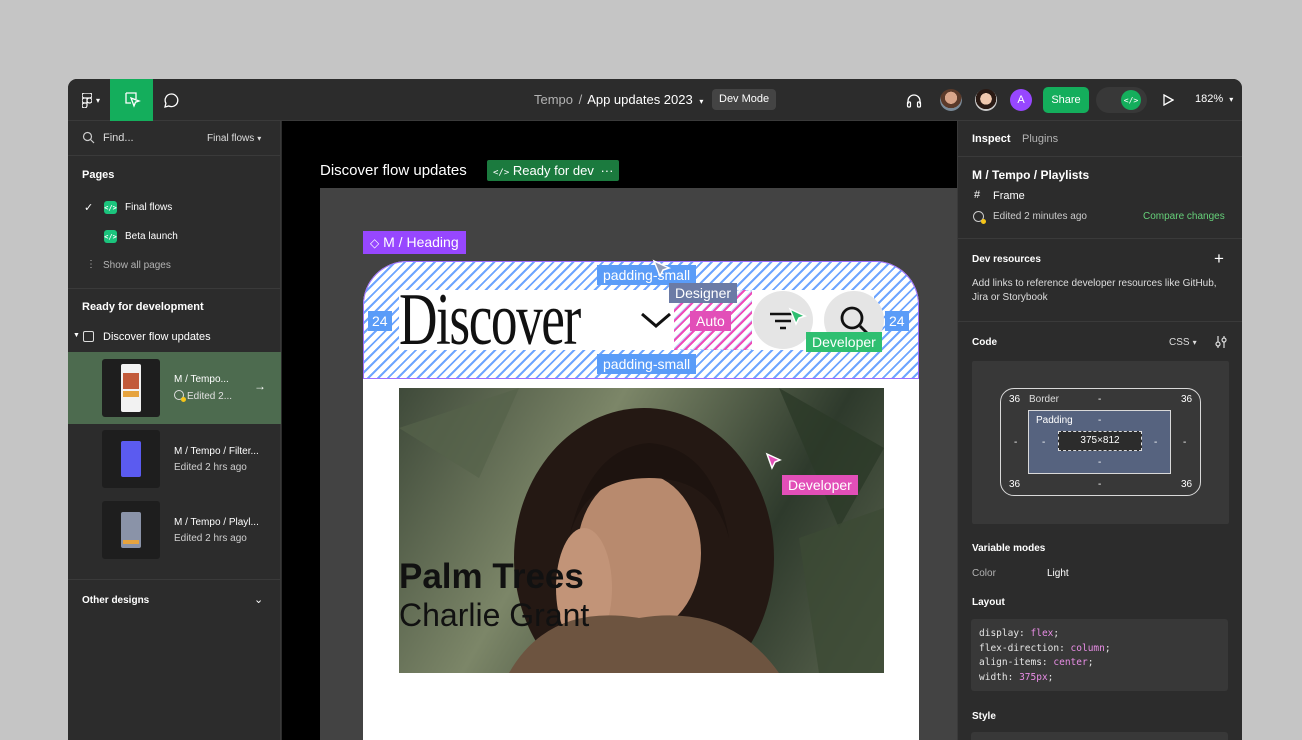  I want to click on item-meta: Edited 2 hrs ago, so click(210, 538).